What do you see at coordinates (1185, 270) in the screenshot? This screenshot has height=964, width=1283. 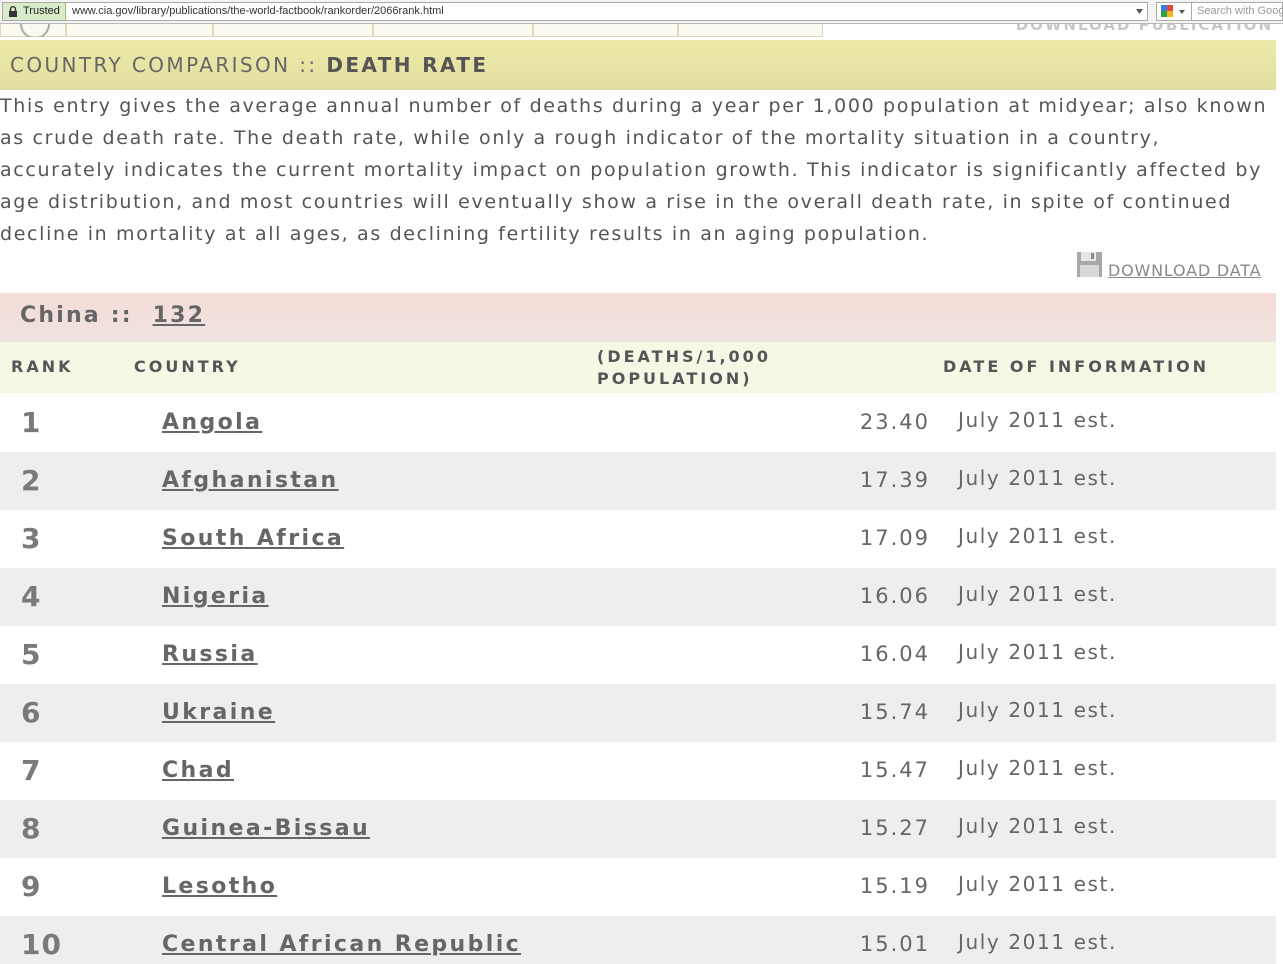 I see `download-data-label: DOWNLOAD DATA` at bounding box center [1185, 270].